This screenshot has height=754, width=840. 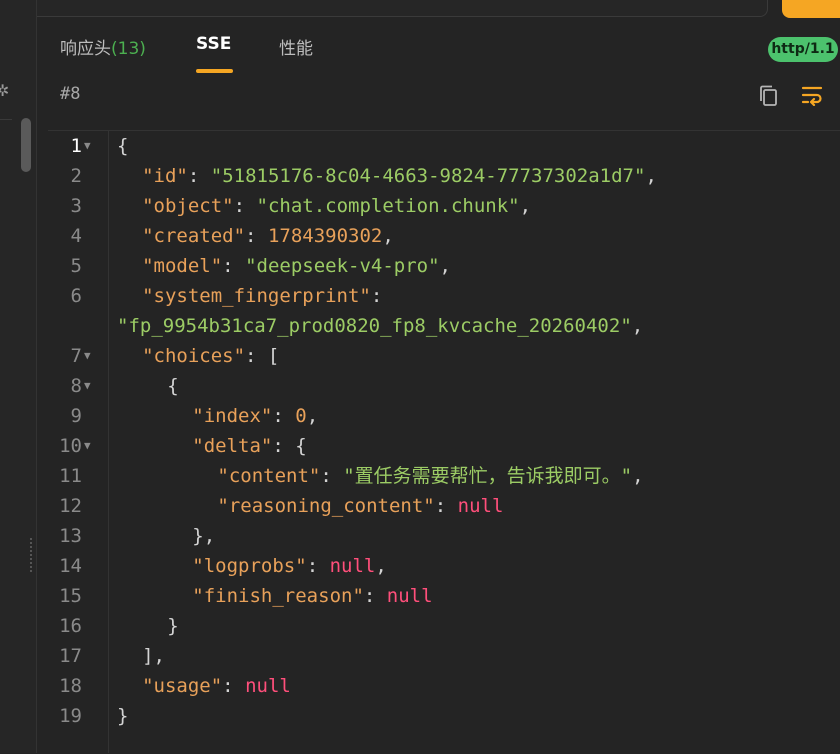 What do you see at coordinates (444, 686) in the screenshot?
I see `code-line: 18 "usage": null` at bounding box center [444, 686].